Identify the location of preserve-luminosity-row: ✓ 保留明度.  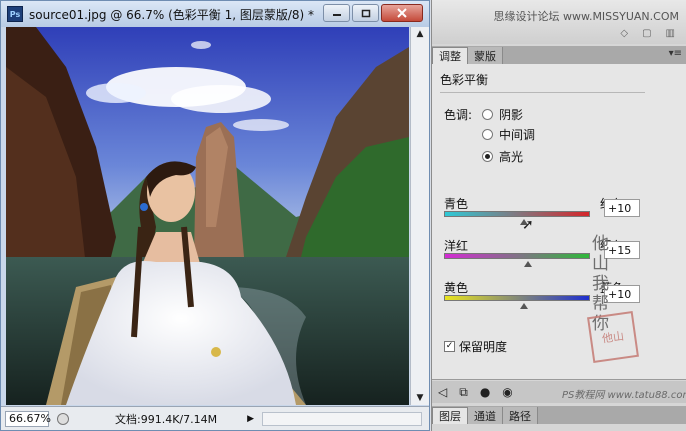
(475, 346).